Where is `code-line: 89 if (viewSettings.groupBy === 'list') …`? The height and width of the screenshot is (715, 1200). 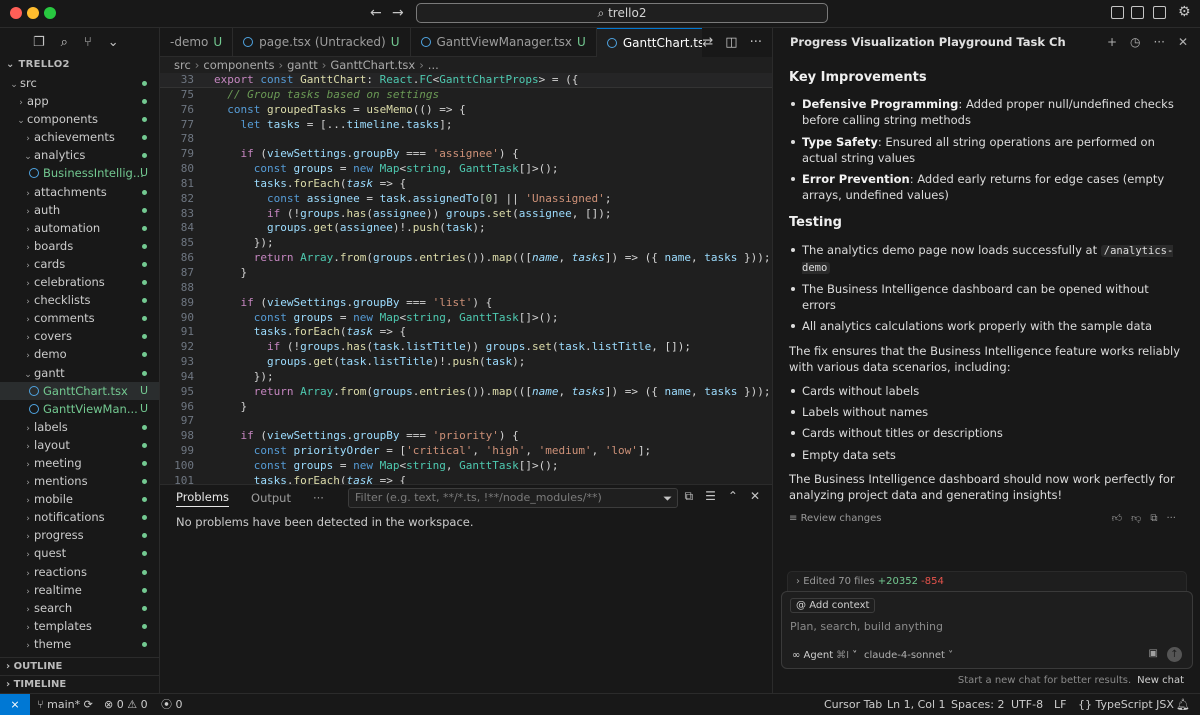
code-line: 89 if (viewSettings.groupBy === 'list') … is located at coordinates (466, 303).